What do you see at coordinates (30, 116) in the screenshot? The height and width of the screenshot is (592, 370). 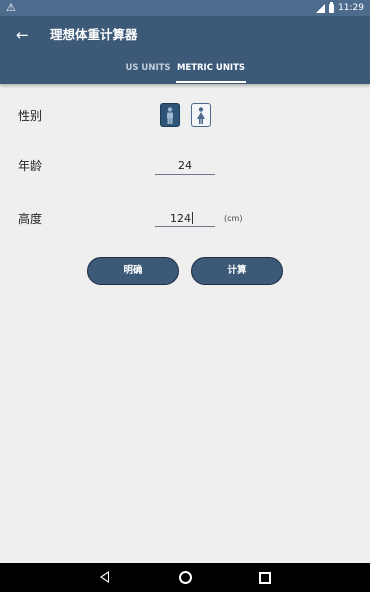 I see `gender-label: 性别` at bounding box center [30, 116].